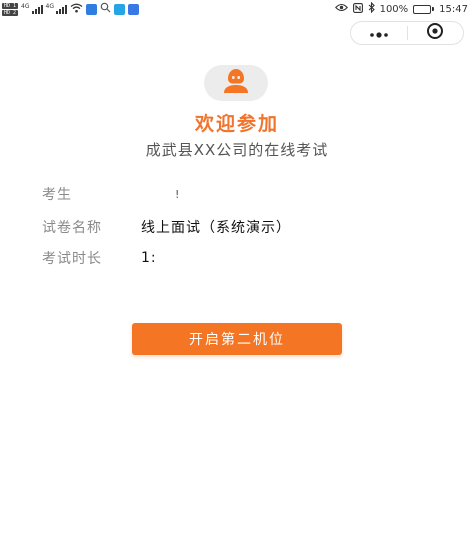 The image size is (474, 550). Describe the element at coordinates (105, 9) in the screenshot. I see `search-notification-icon` at that location.